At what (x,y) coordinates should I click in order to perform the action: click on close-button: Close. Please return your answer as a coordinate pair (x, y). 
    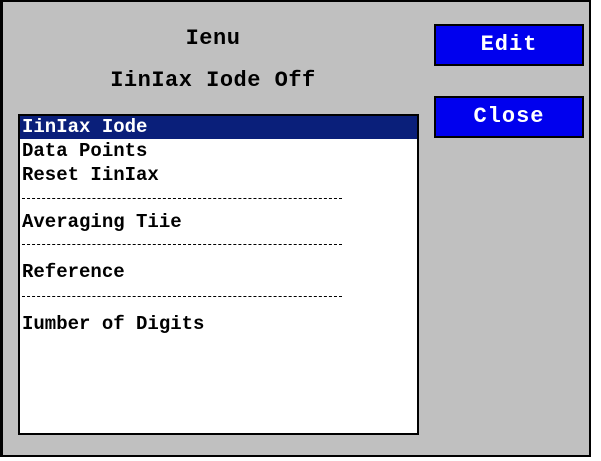
    Looking at the image, I should click on (509, 117).